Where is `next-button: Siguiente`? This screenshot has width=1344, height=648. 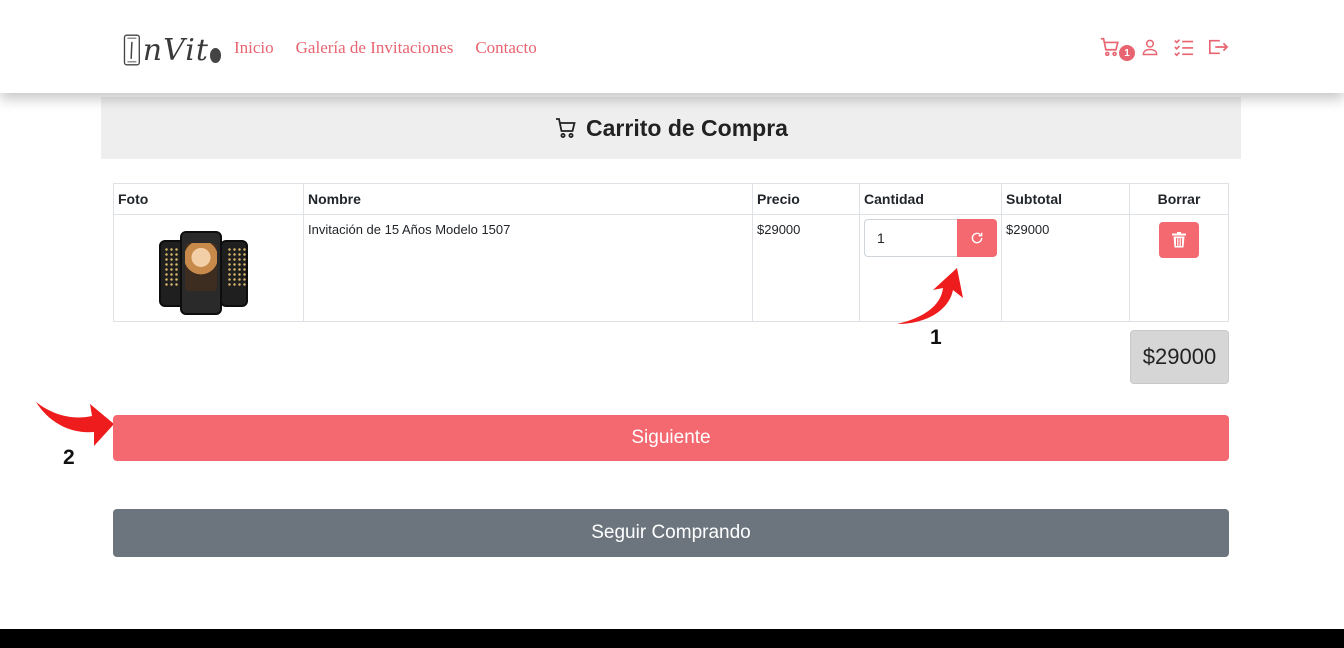 next-button: Siguiente is located at coordinates (671, 438).